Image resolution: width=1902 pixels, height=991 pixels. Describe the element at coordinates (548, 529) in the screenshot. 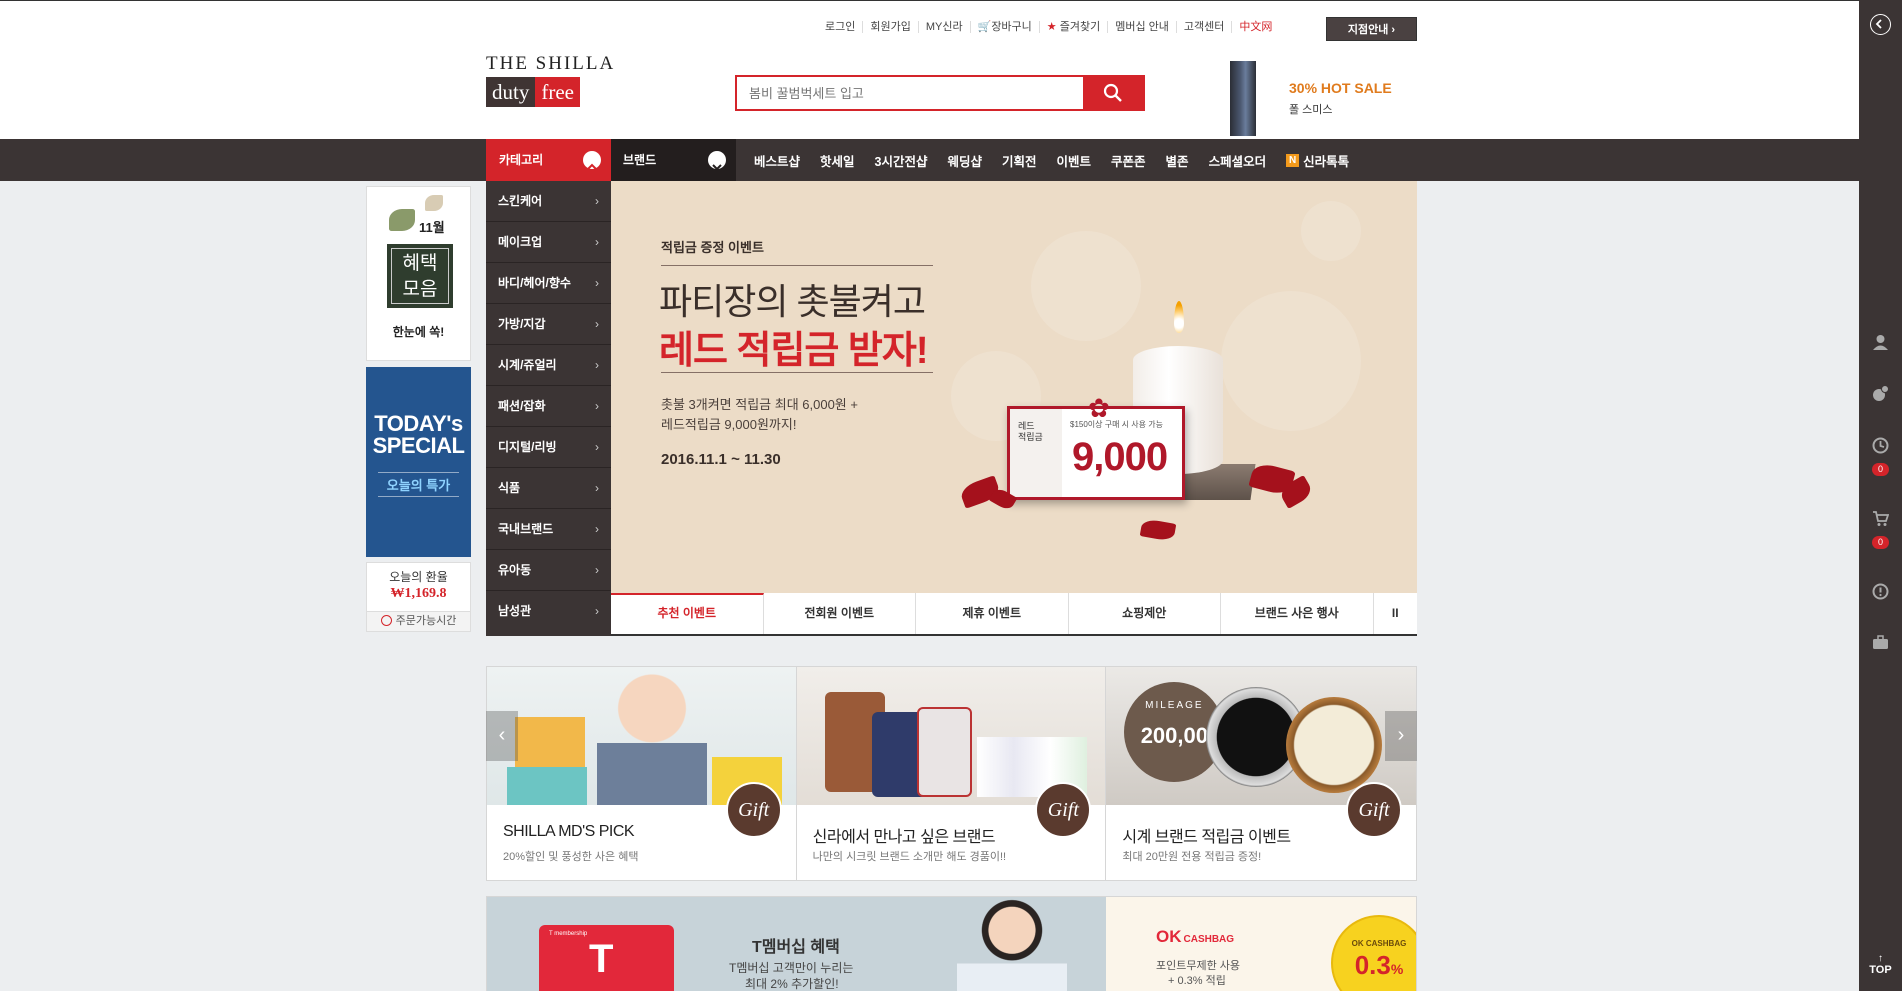

I see `category-item: 국내브랜드 ›` at that location.